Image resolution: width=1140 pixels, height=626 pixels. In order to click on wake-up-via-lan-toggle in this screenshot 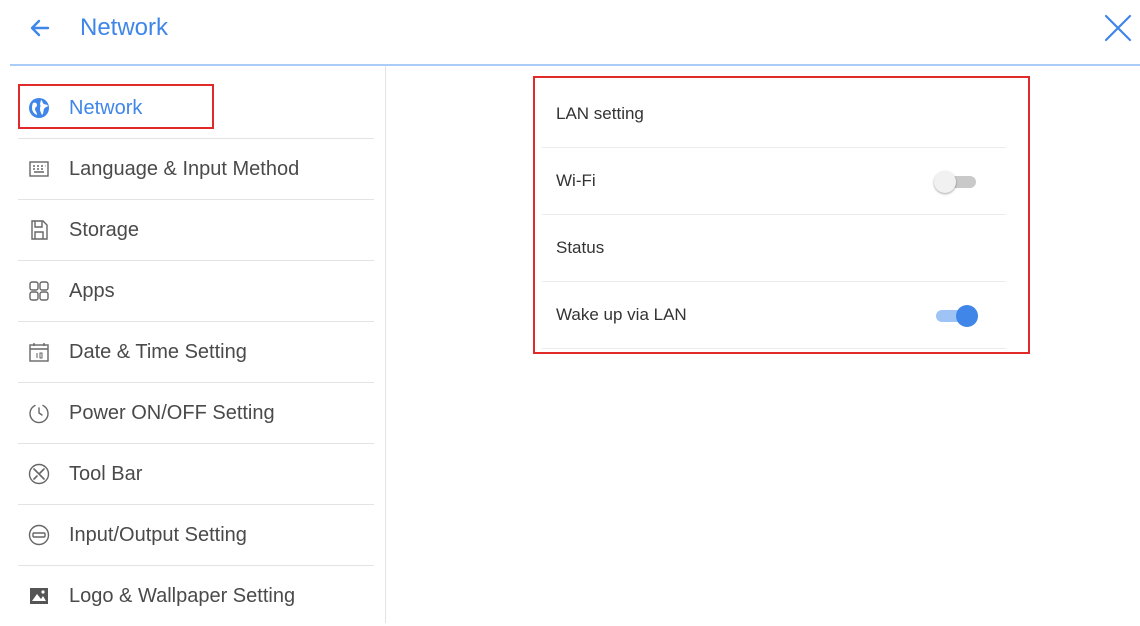, I will do `click(958, 315)`.